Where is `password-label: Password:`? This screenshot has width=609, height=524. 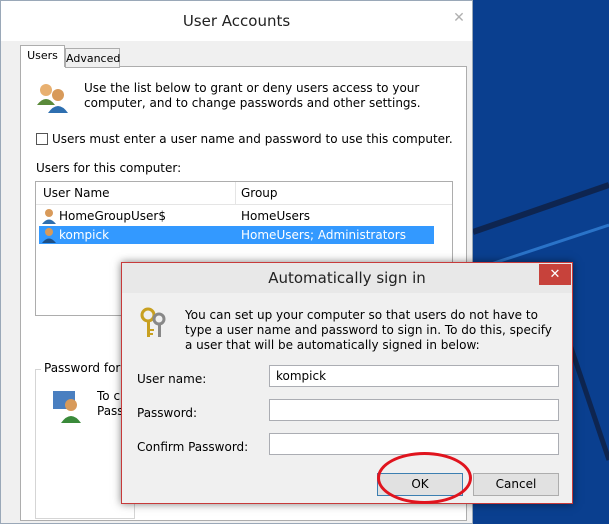 password-label: Password: is located at coordinates (167, 413).